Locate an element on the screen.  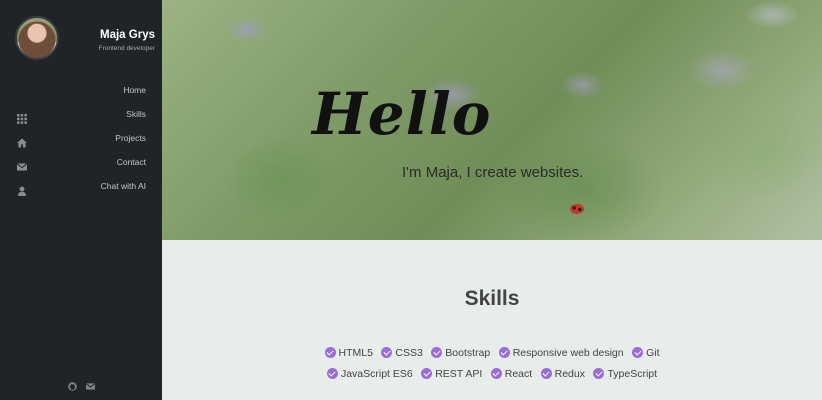
sidebar-item-label: Contact is located at coordinates (131, 162).